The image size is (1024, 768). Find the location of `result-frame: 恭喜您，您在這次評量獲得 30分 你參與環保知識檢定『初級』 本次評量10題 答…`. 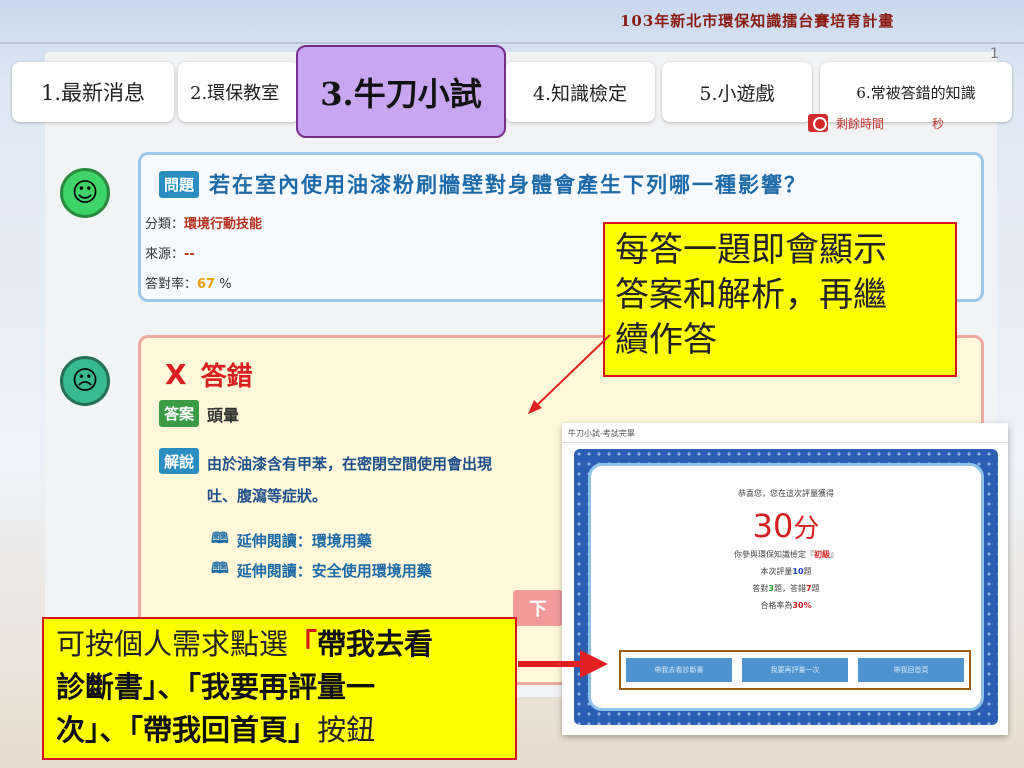

result-frame: 恭喜您，您在這次評量獲得 30分 你參與環保知識檢定『初級』 本次評量10題 答… is located at coordinates (786, 587).